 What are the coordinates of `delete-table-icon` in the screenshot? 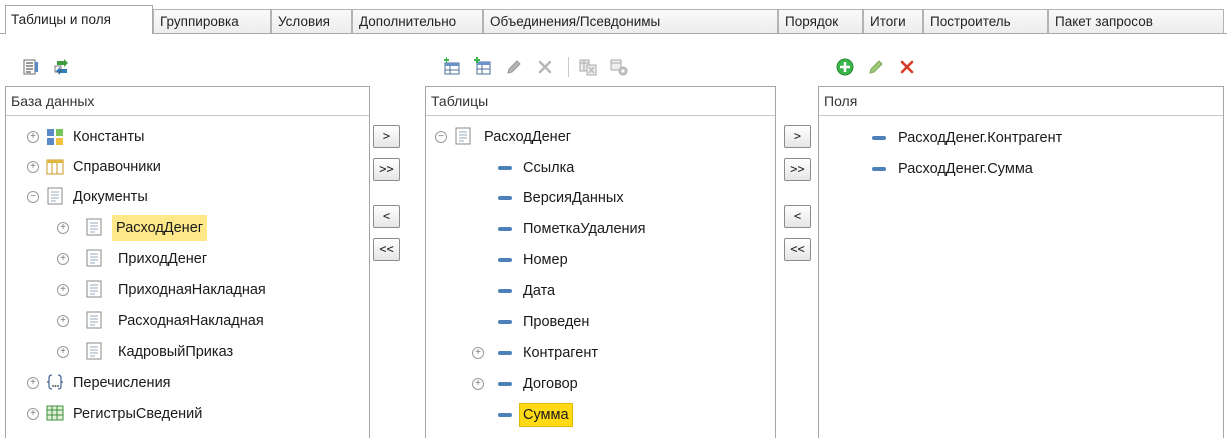 It's located at (545, 67).